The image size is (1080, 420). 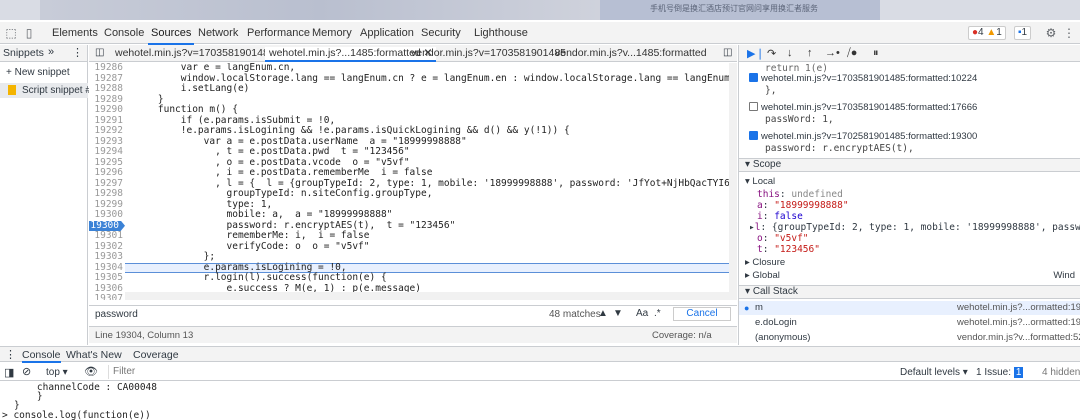 I want to click on drawer-tab-whats-new: What's New, so click(x=94, y=355).